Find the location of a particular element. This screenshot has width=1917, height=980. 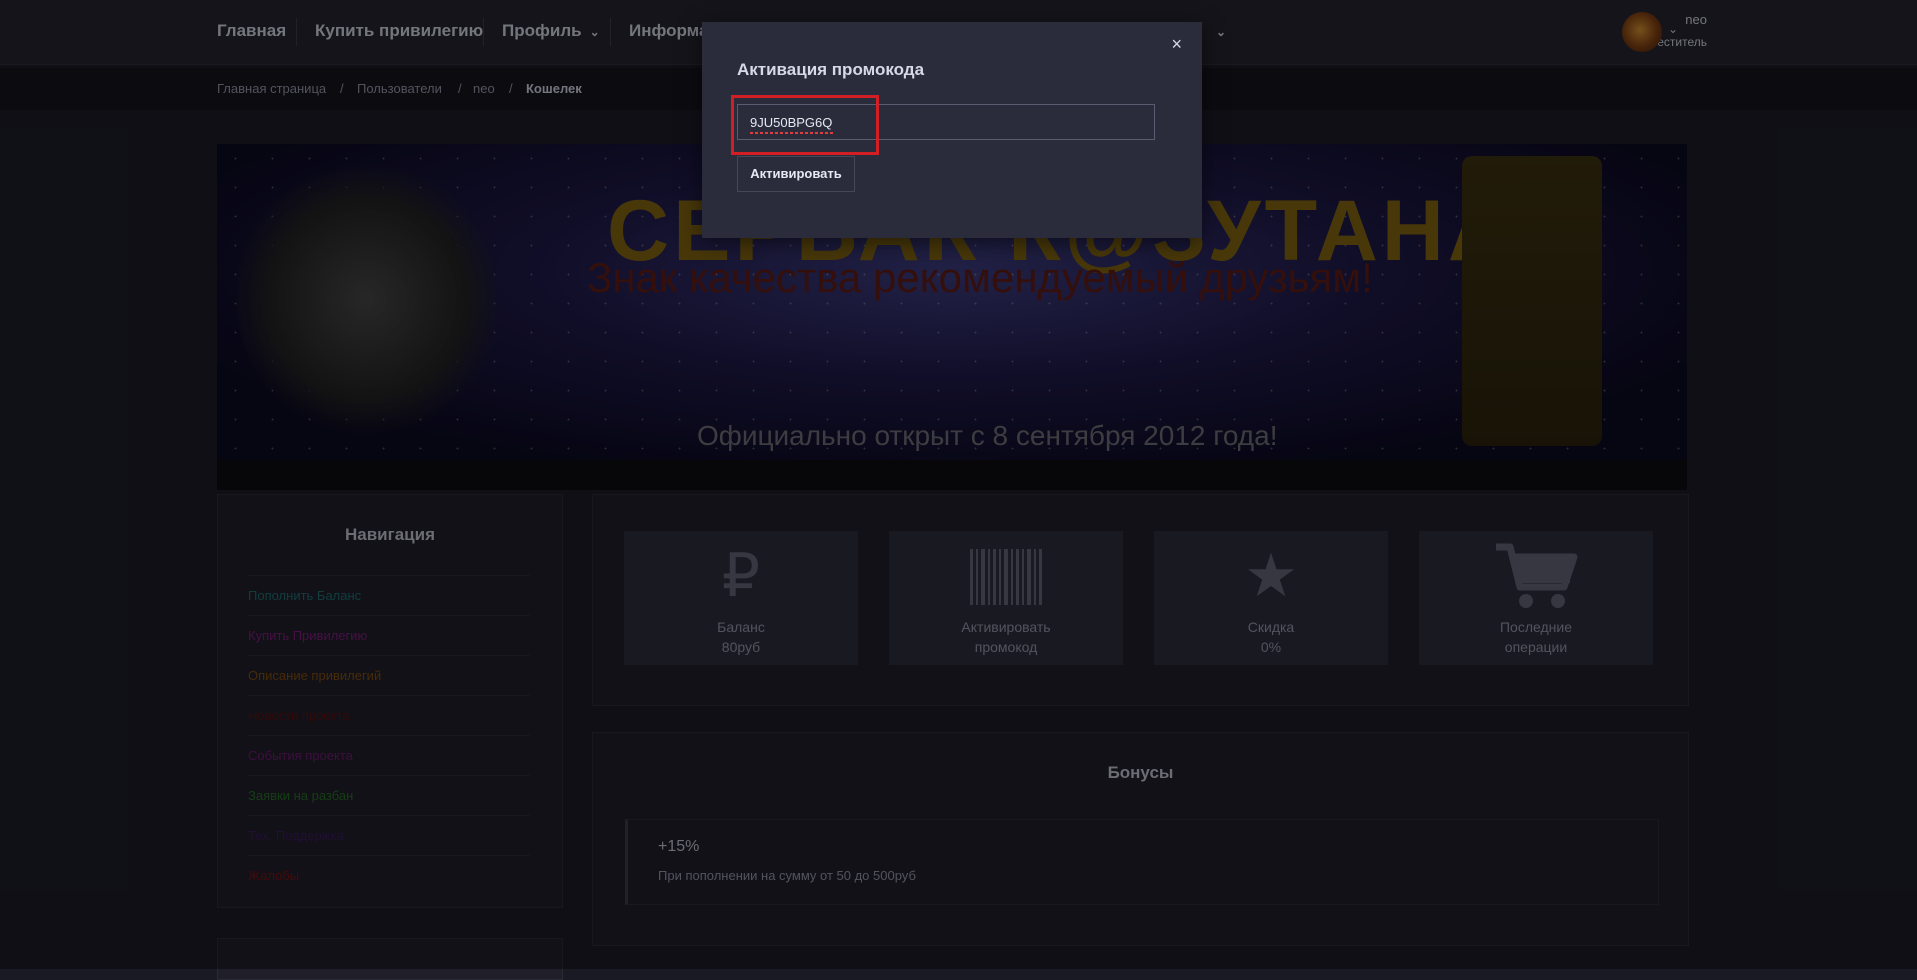

activate-button: Активировать is located at coordinates (796, 174).